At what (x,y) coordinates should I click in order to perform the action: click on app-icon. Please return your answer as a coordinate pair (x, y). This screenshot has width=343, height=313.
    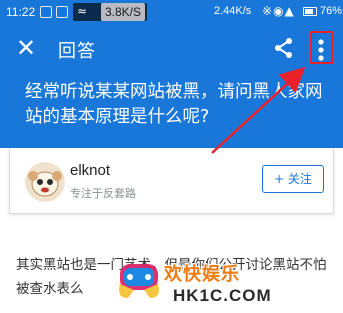
    Looking at the image, I should click on (62, 12).